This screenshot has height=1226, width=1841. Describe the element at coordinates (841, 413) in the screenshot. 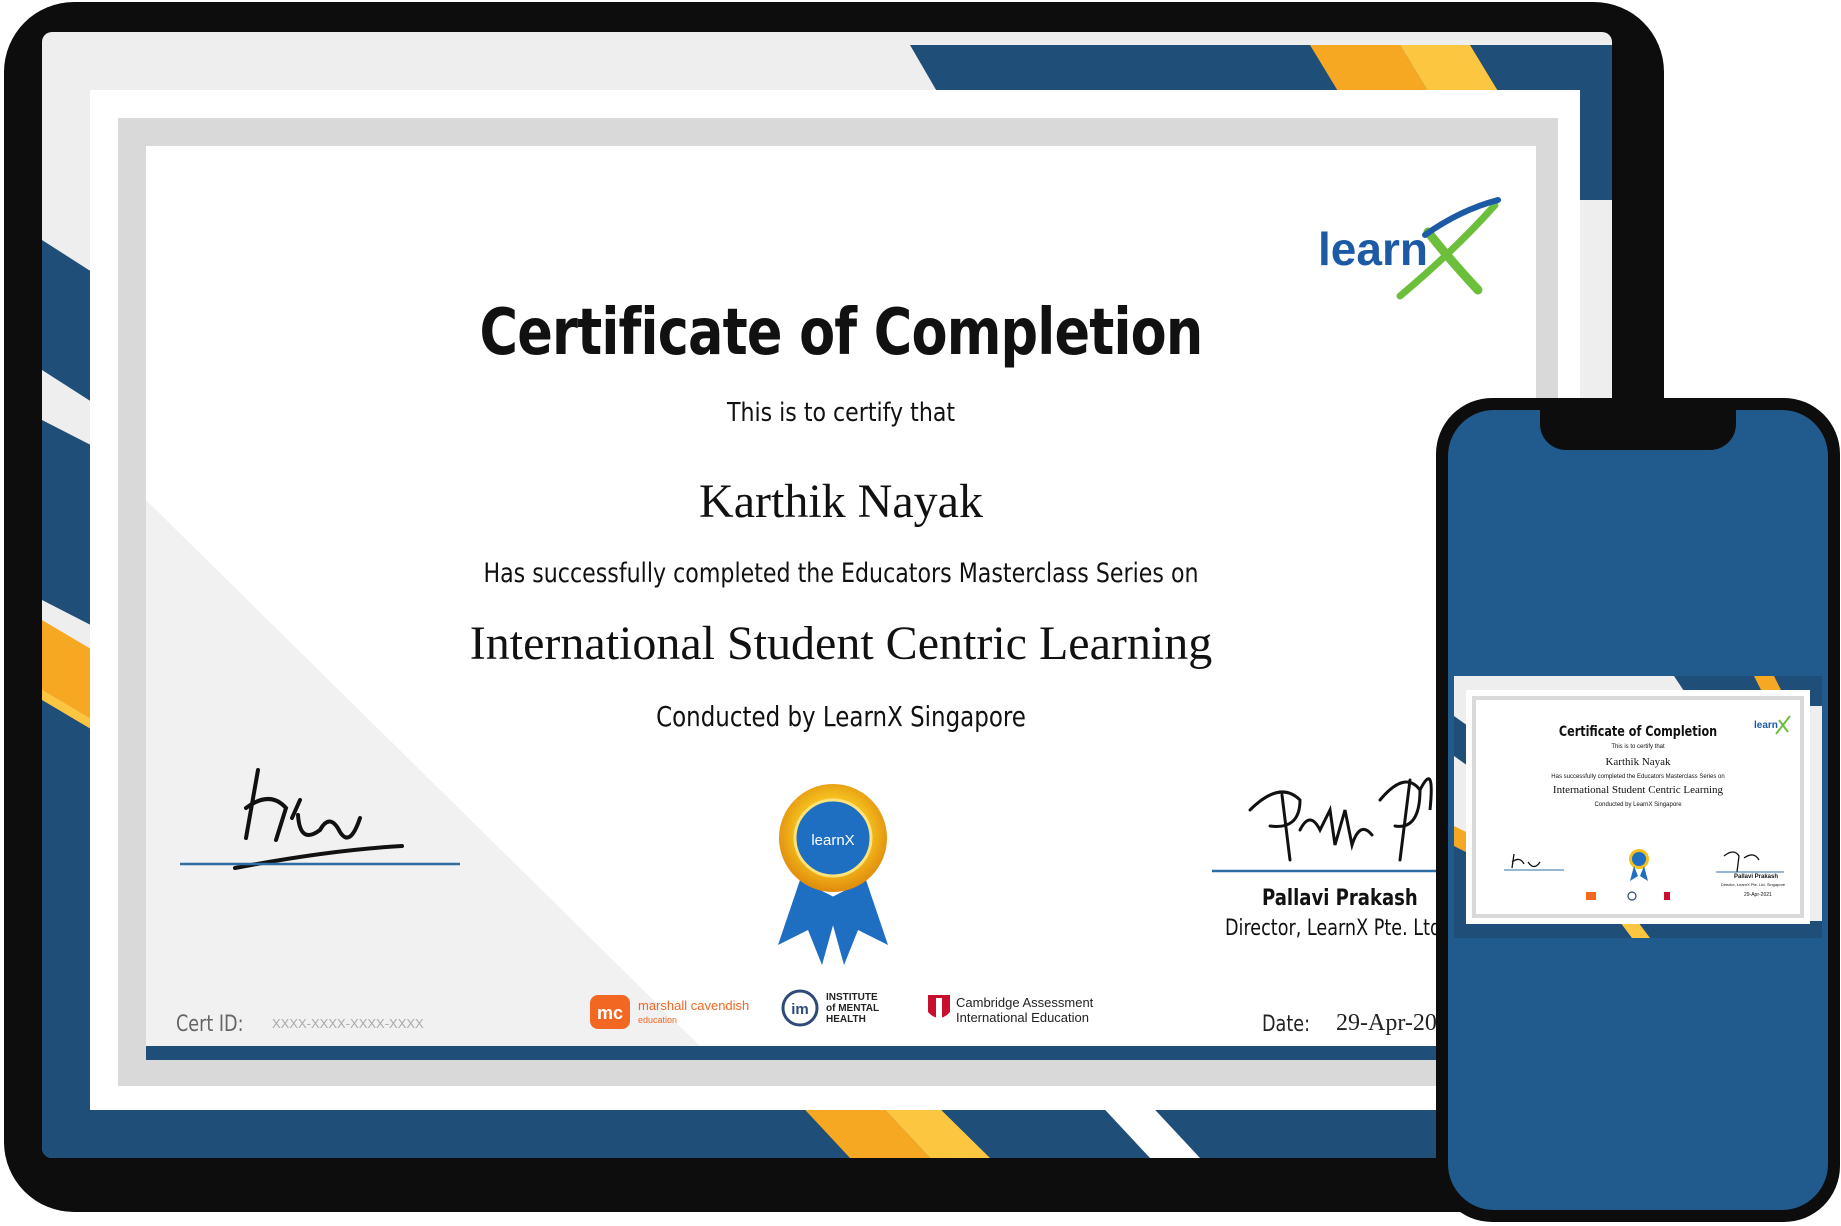

I see `certify-line: This is to certify that` at that location.